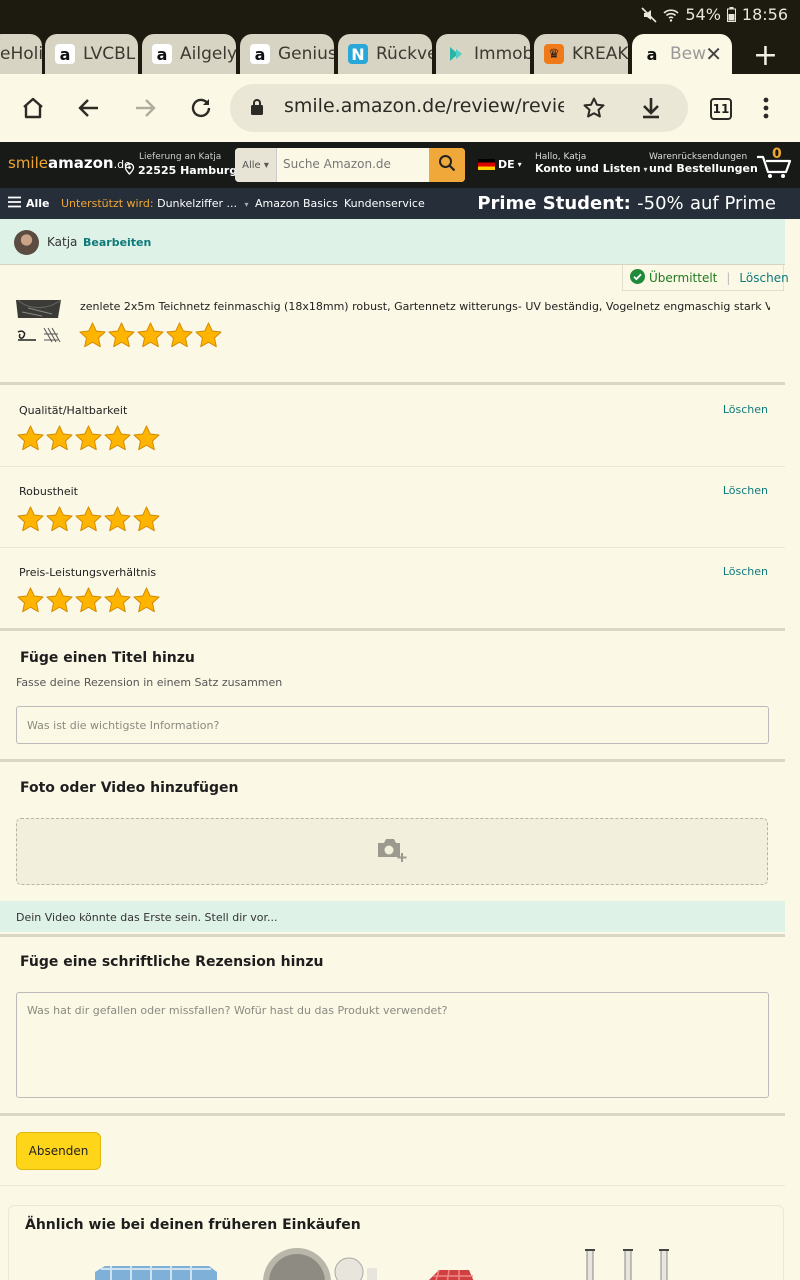 Image resolution: width=800 pixels, height=1280 pixels. Describe the element at coordinates (765, 55) in the screenshot. I see `new-tab-plus-icon: +` at that location.